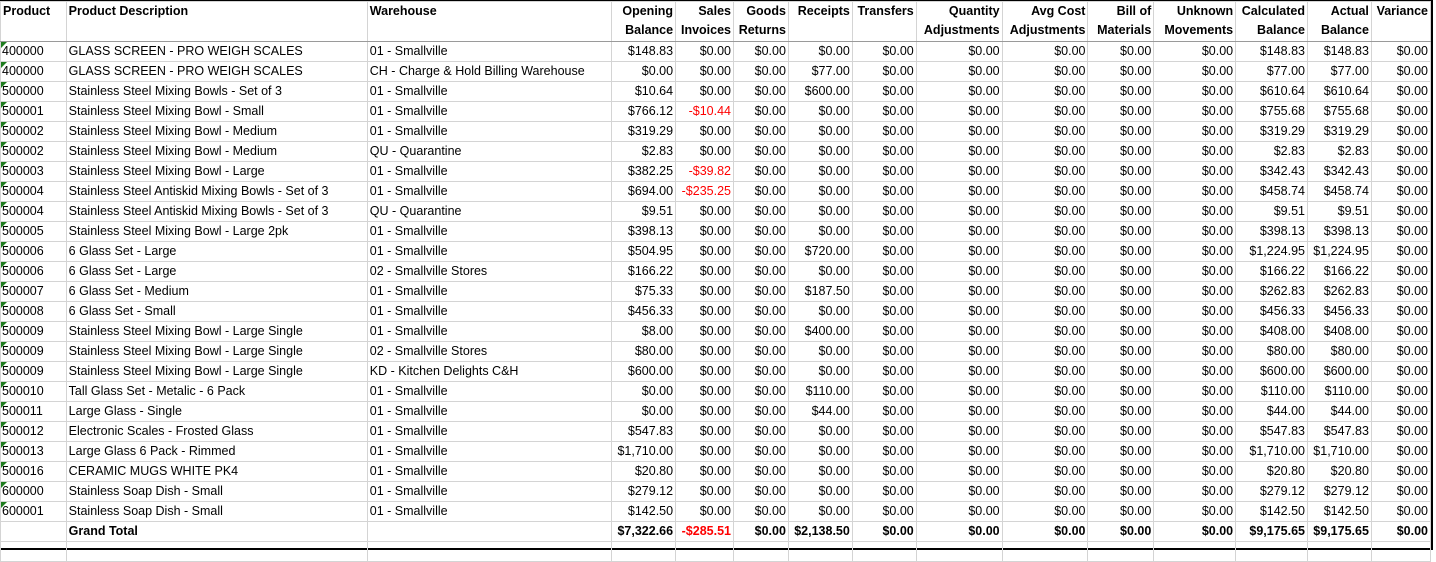  What do you see at coordinates (33, 211) in the screenshot?
I see `cell-product: 500004` at bounding box center [33, 211].